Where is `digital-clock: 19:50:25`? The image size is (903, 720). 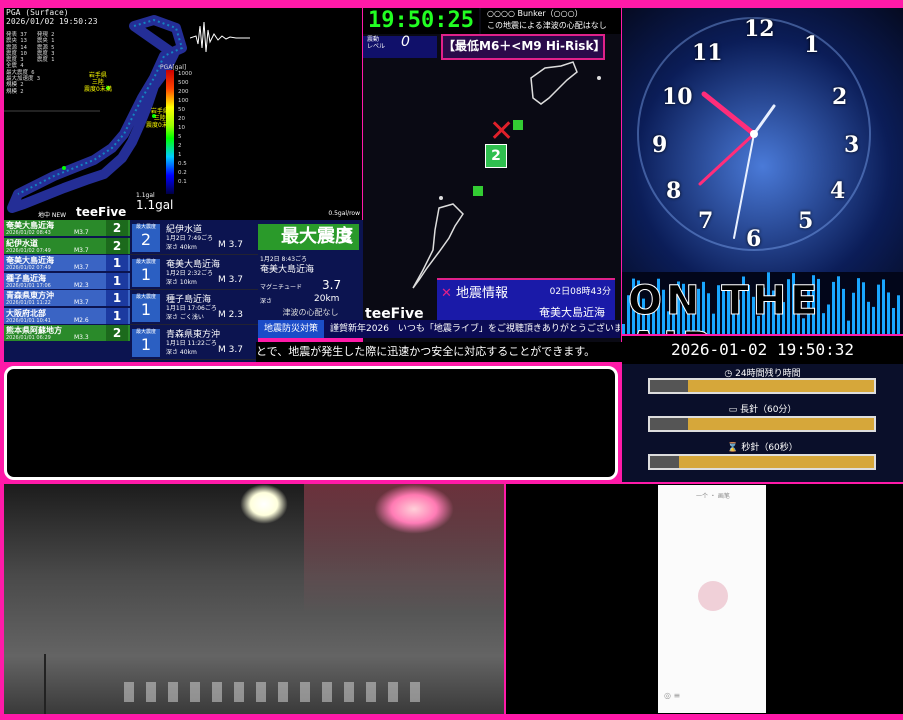
digital-clock: 19:50:25 is located at coordinates (421, 21).